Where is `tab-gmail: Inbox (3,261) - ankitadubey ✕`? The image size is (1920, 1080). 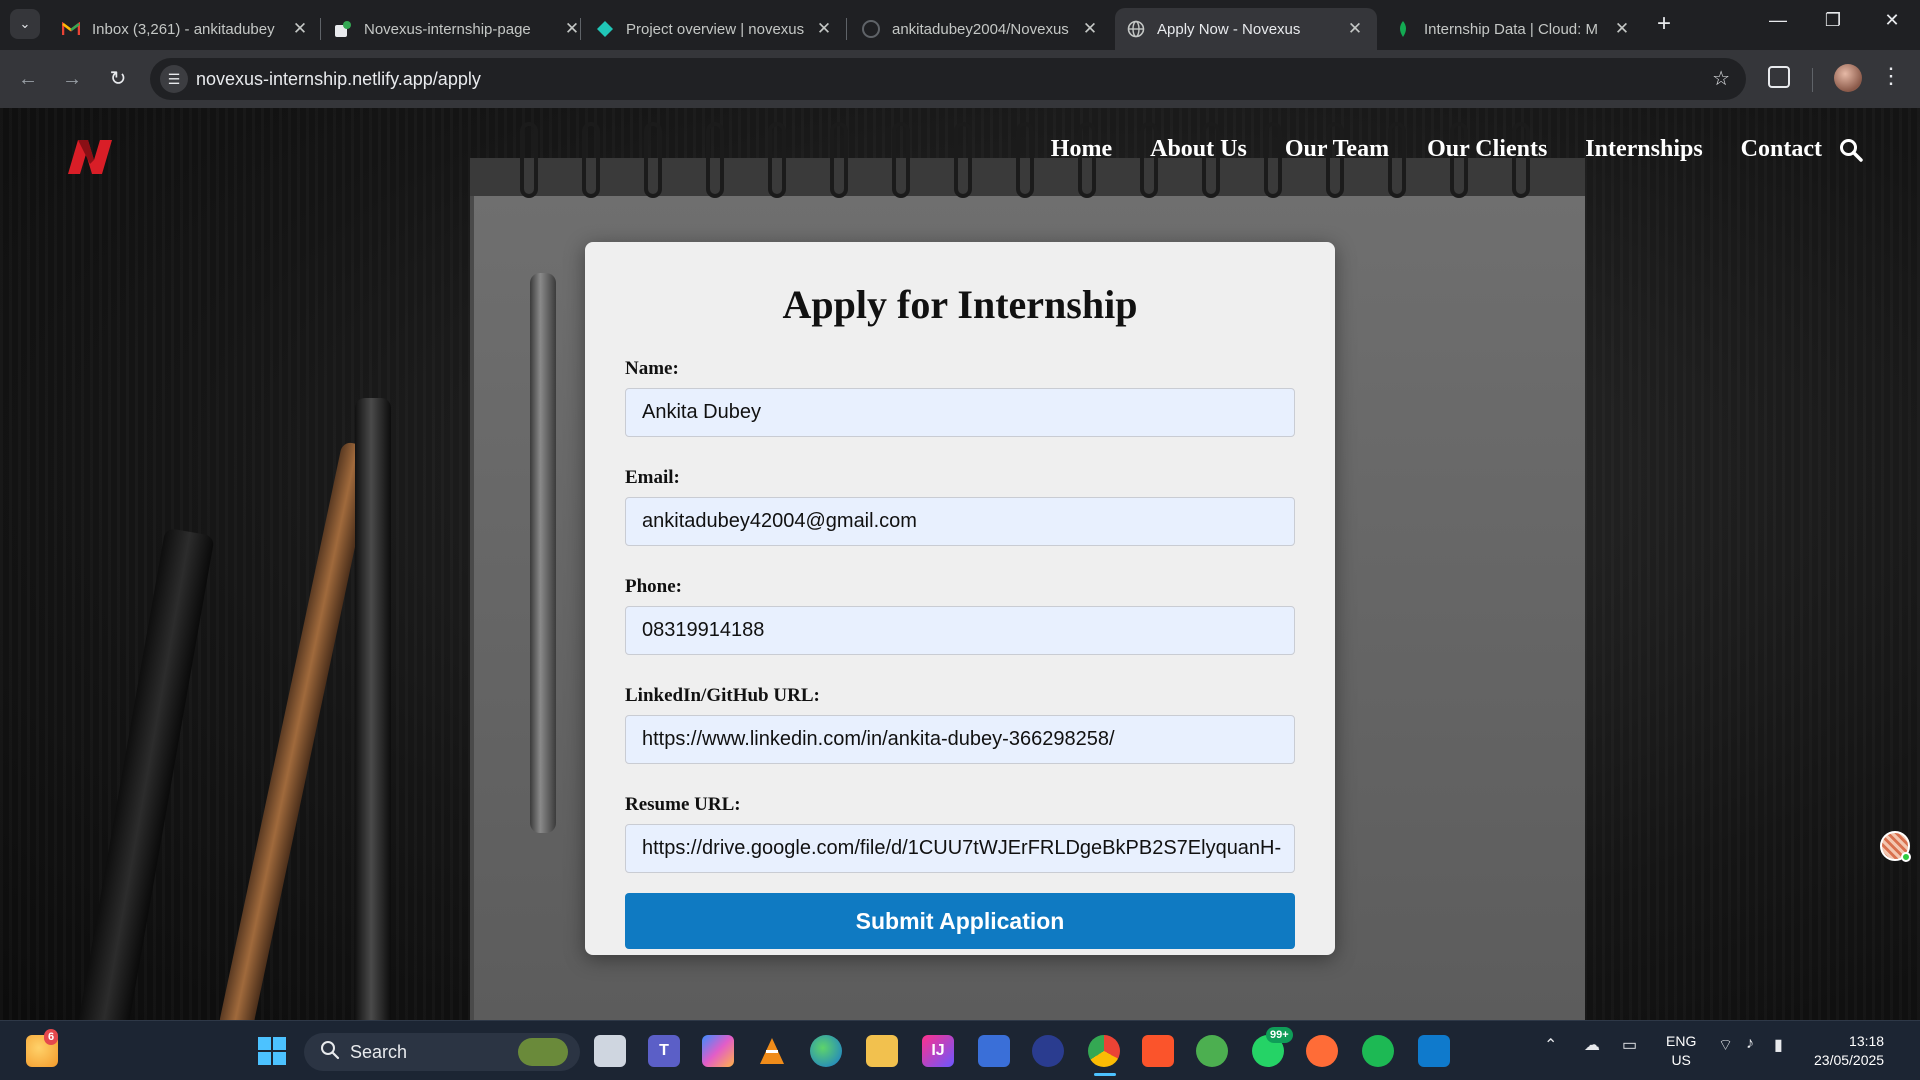
tab-gmail: Inbox (3,261) - ankitadubey ✕ is located at coordinates (186, 29).